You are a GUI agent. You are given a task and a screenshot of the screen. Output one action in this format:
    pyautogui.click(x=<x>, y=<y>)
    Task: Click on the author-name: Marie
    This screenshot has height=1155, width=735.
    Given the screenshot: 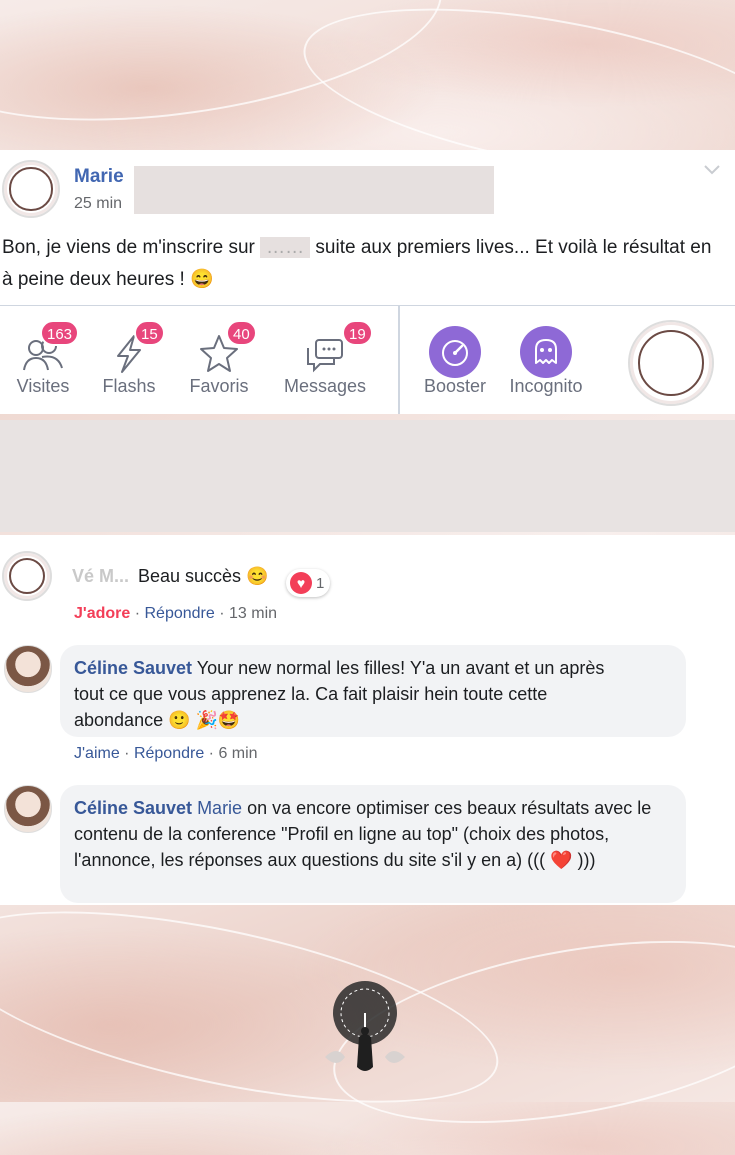 What is the action you would take?
    pyautogui.click(x=99, y=177)
    